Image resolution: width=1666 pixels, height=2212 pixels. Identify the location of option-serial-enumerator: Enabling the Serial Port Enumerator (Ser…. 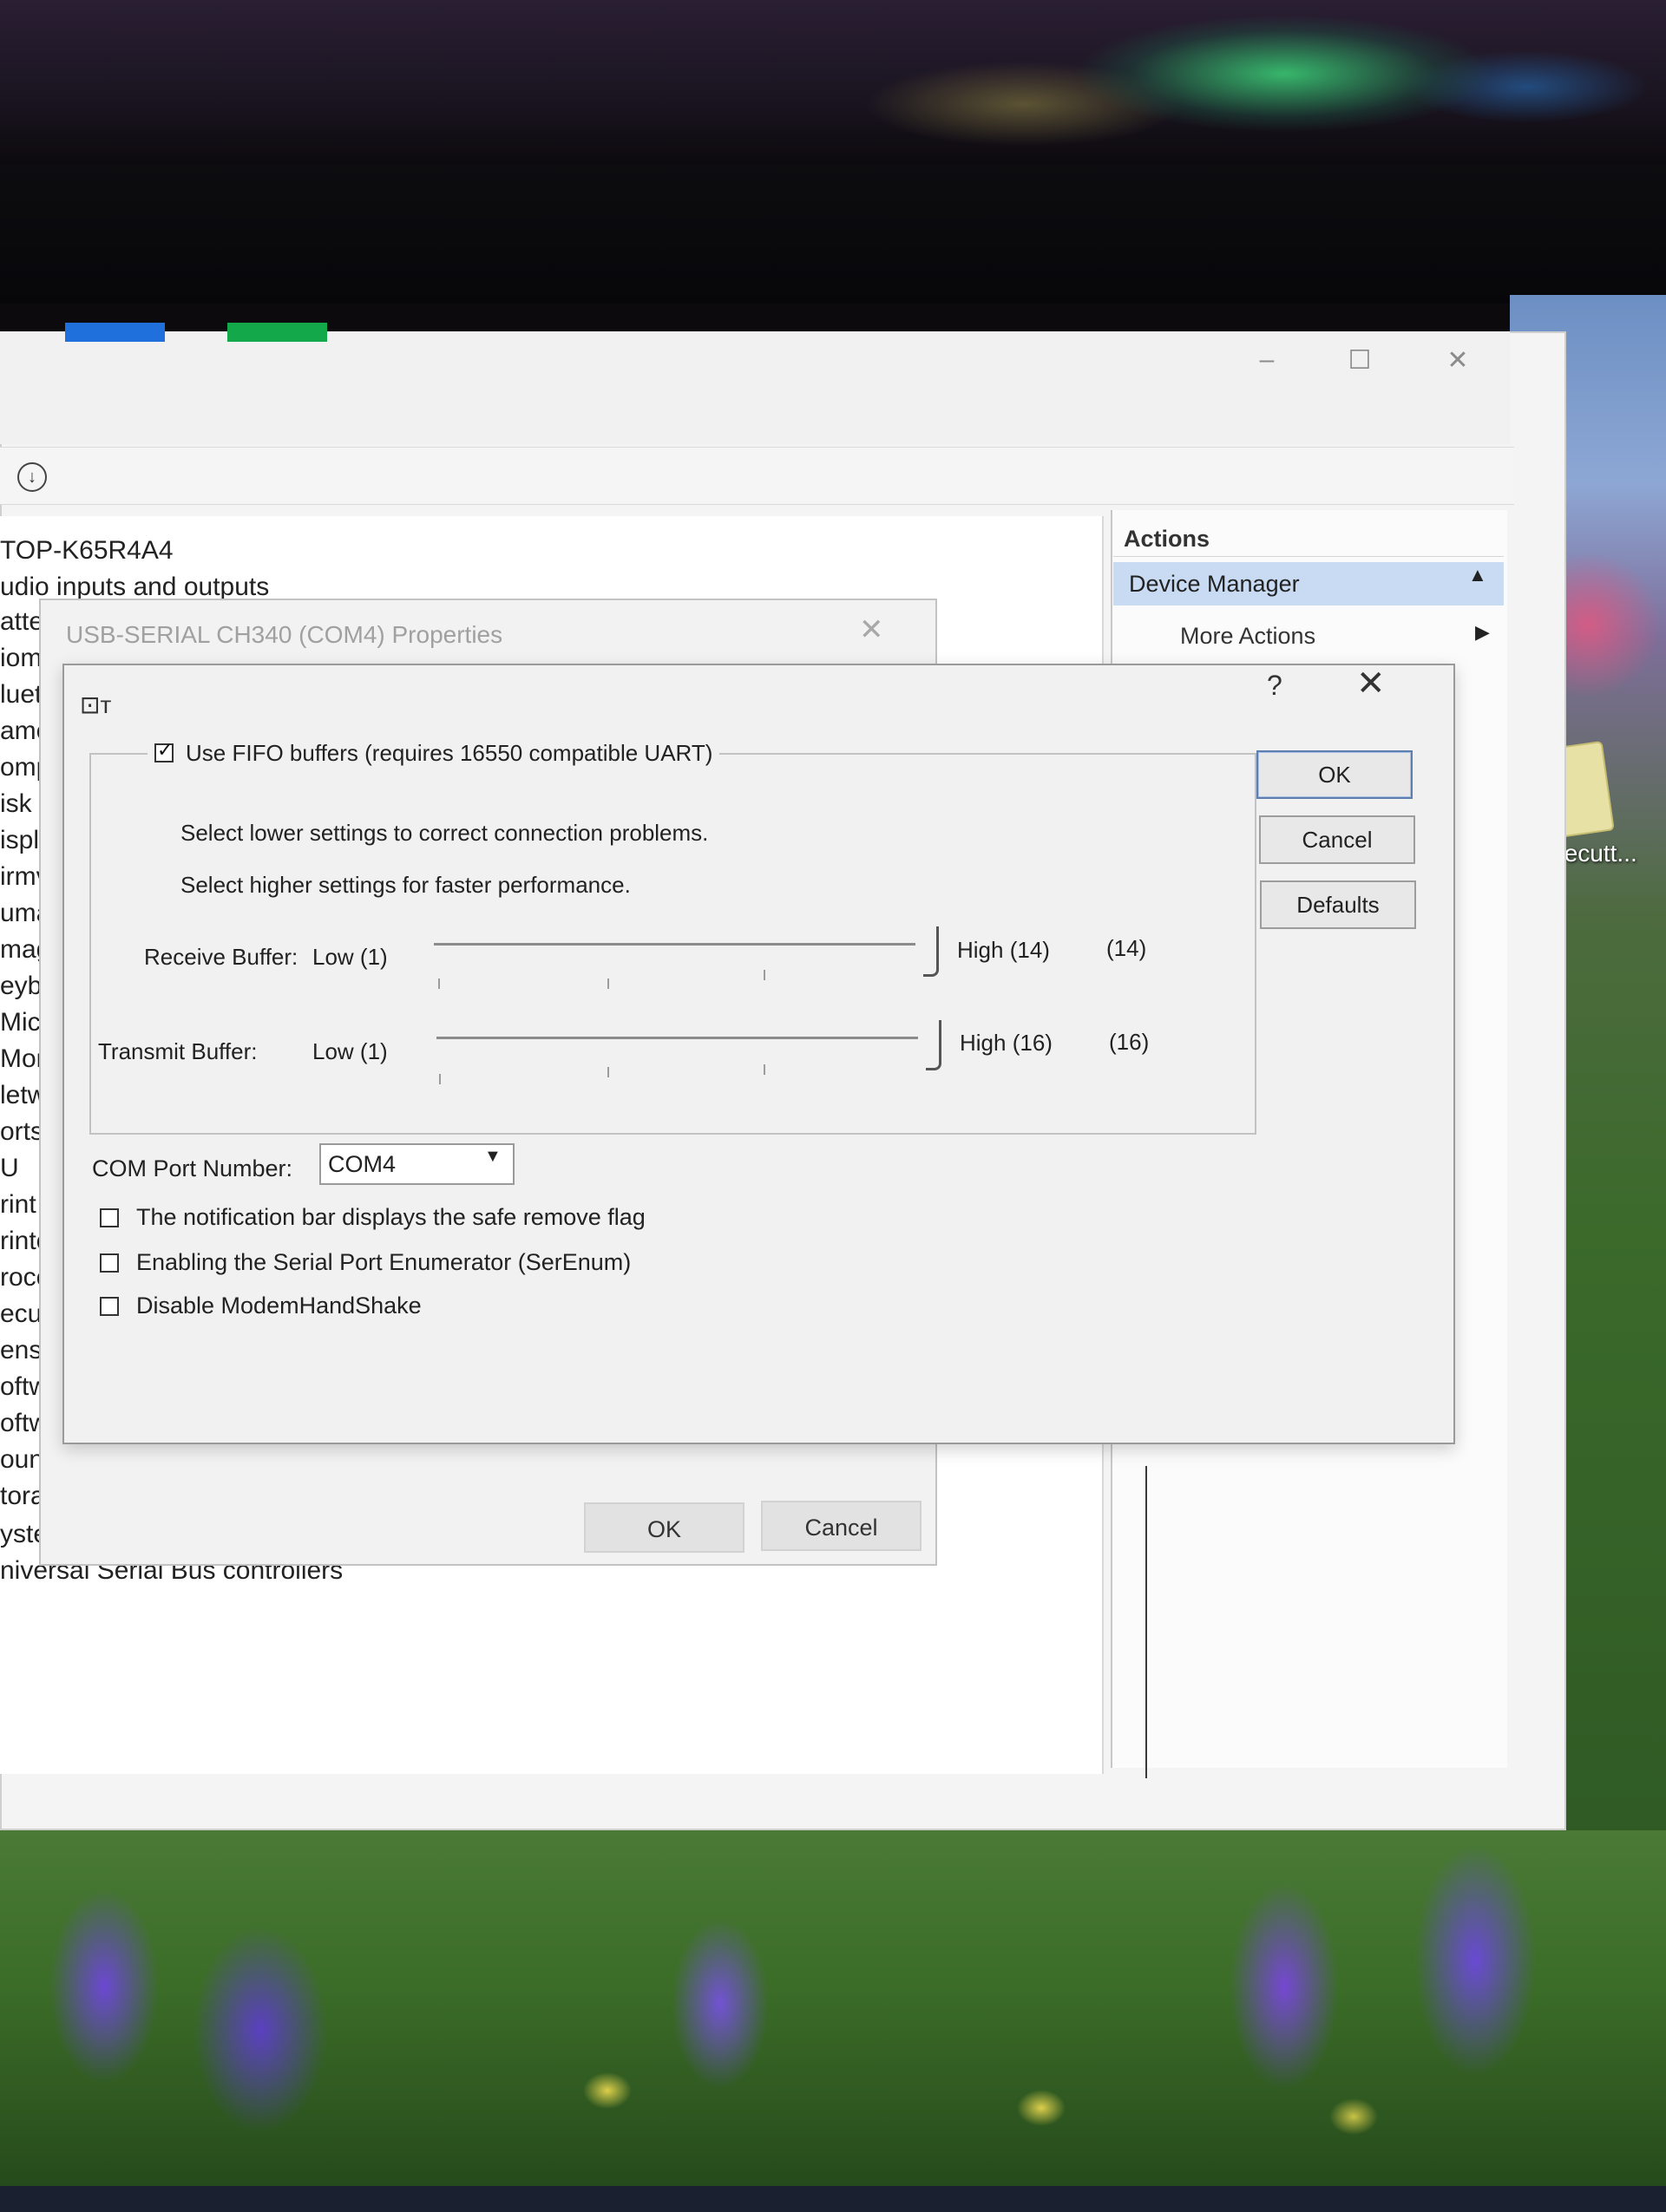
(365, 1262).